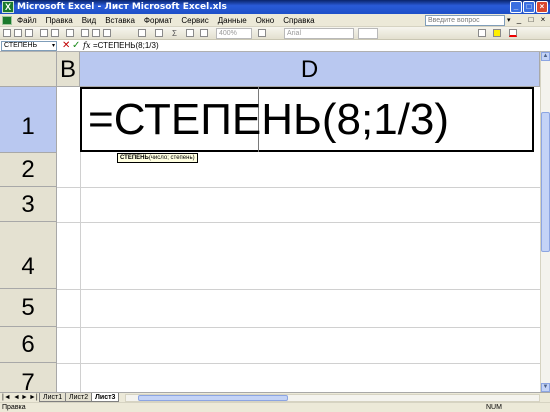  What do you see at coordinates (142, 33) in the screenshot?
I see `undo-icon` at bounding box center [142, 33].